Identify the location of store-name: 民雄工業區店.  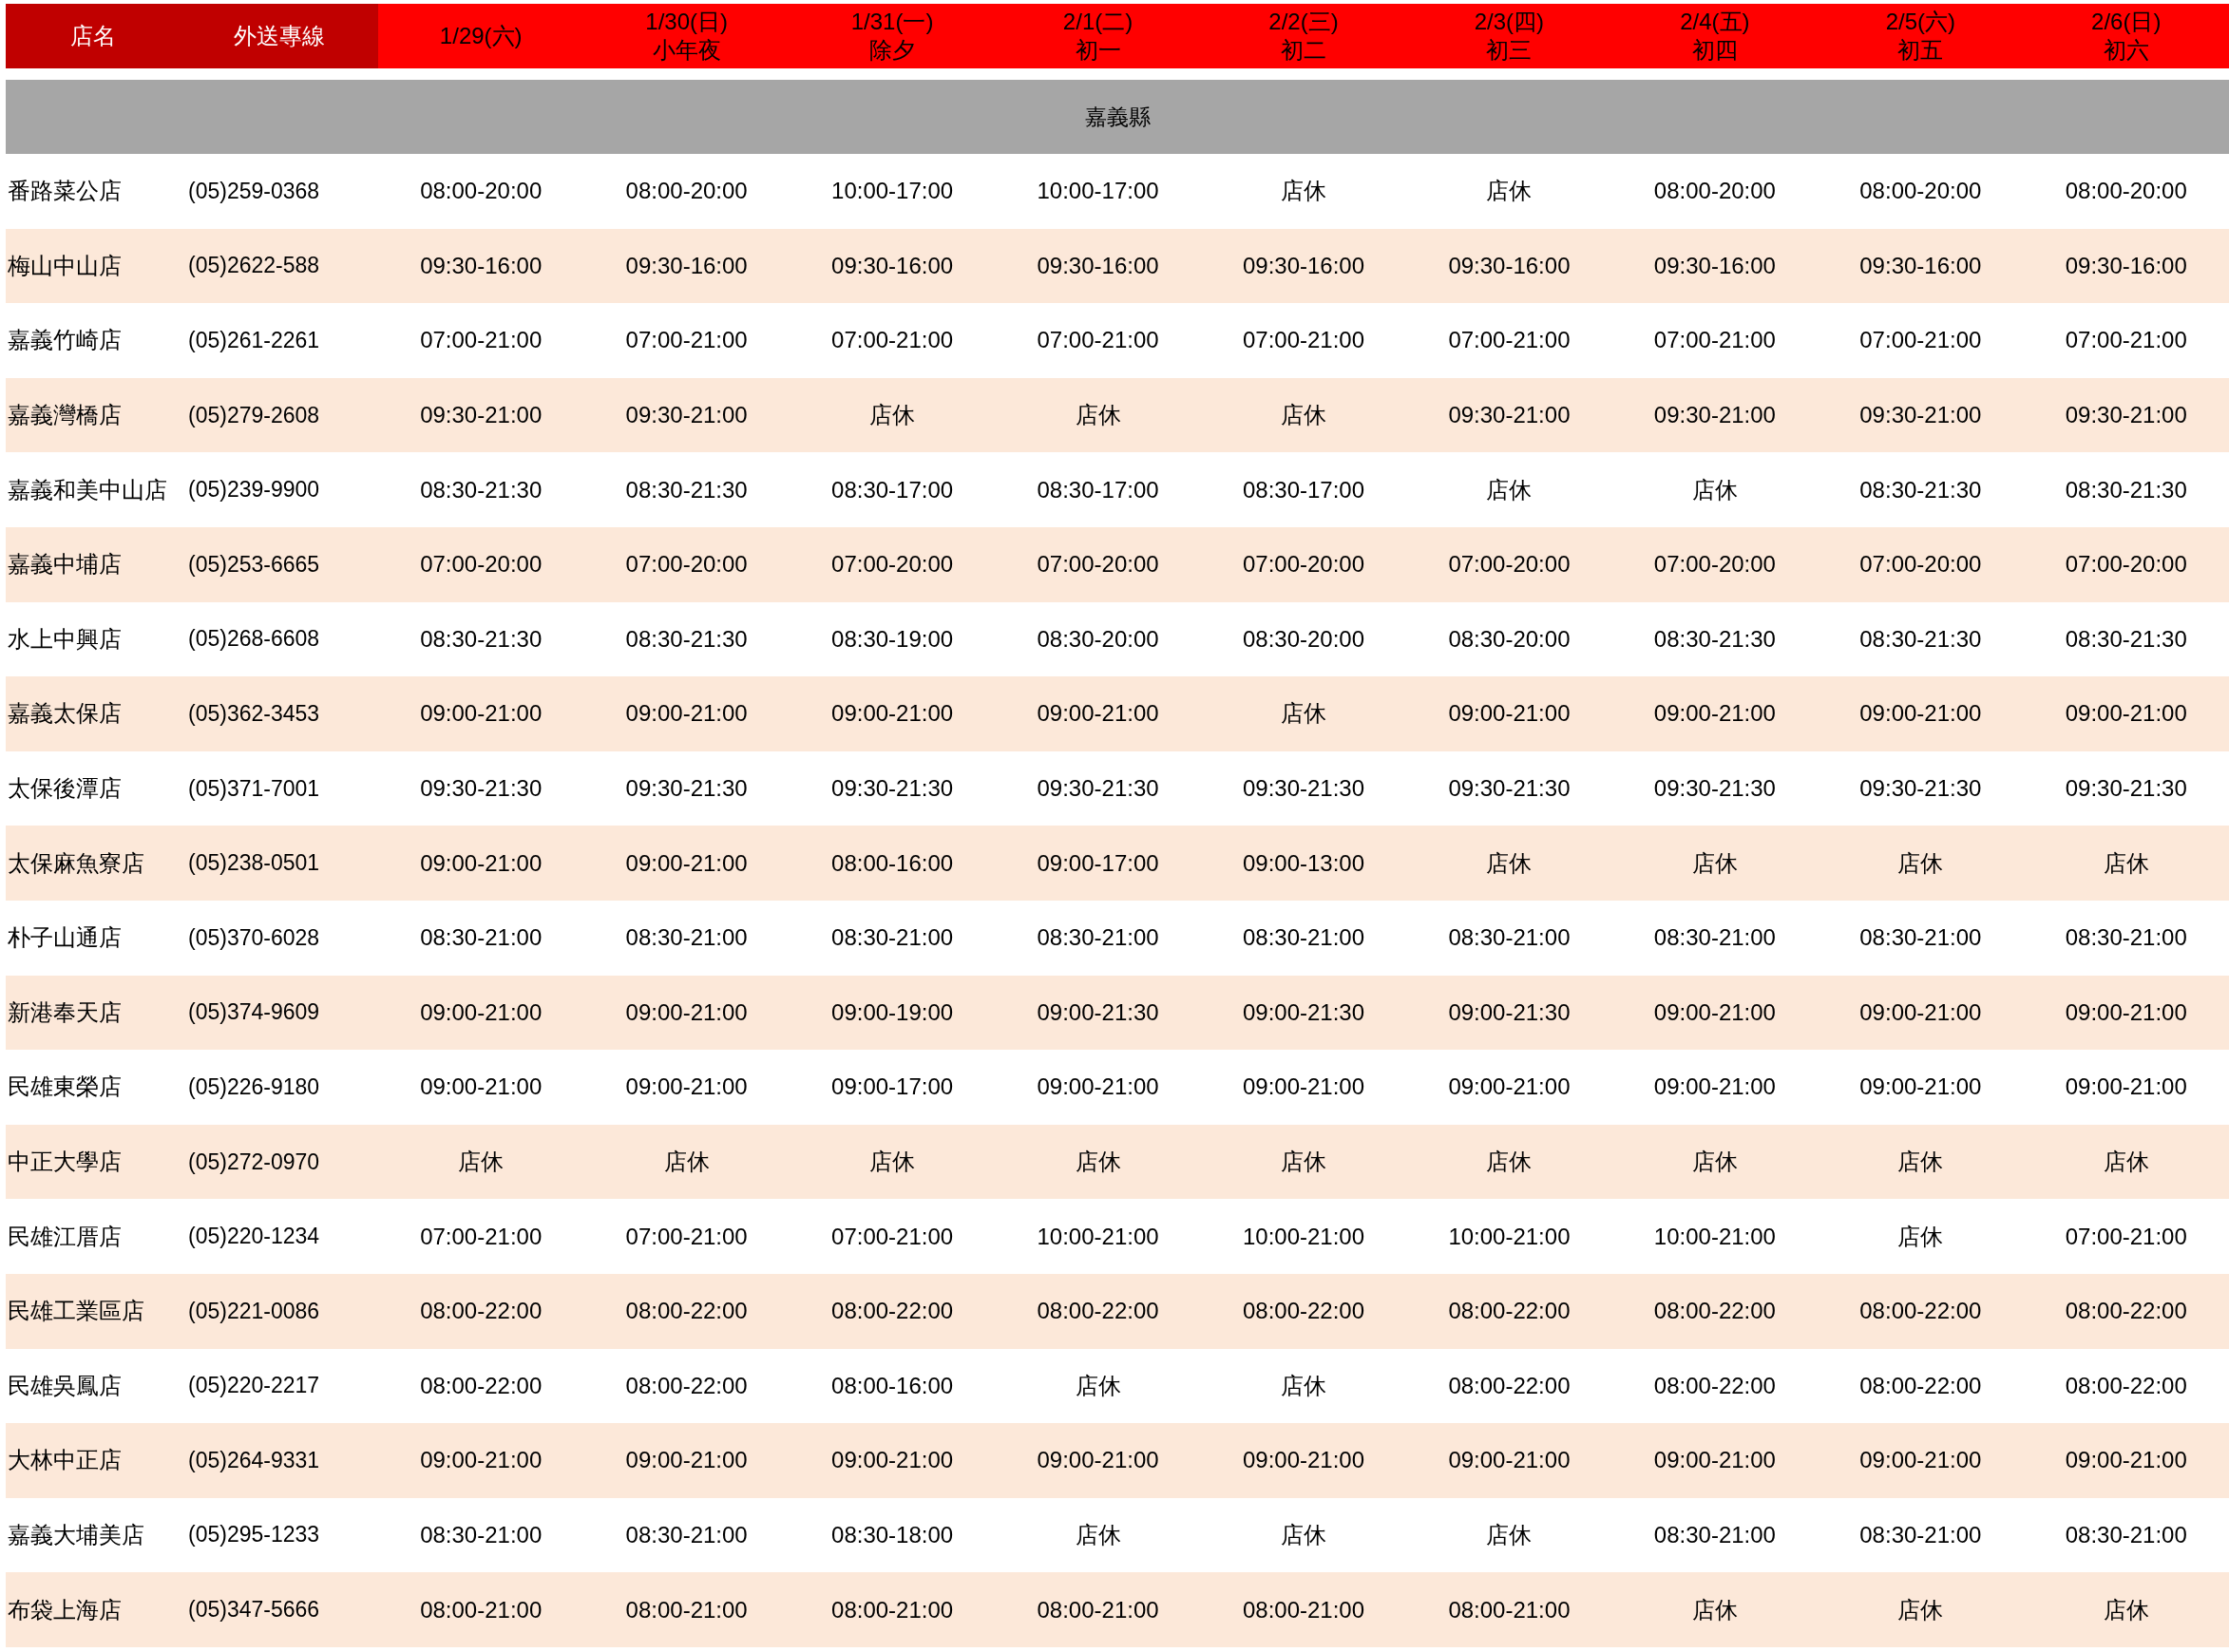
(76, 1311).